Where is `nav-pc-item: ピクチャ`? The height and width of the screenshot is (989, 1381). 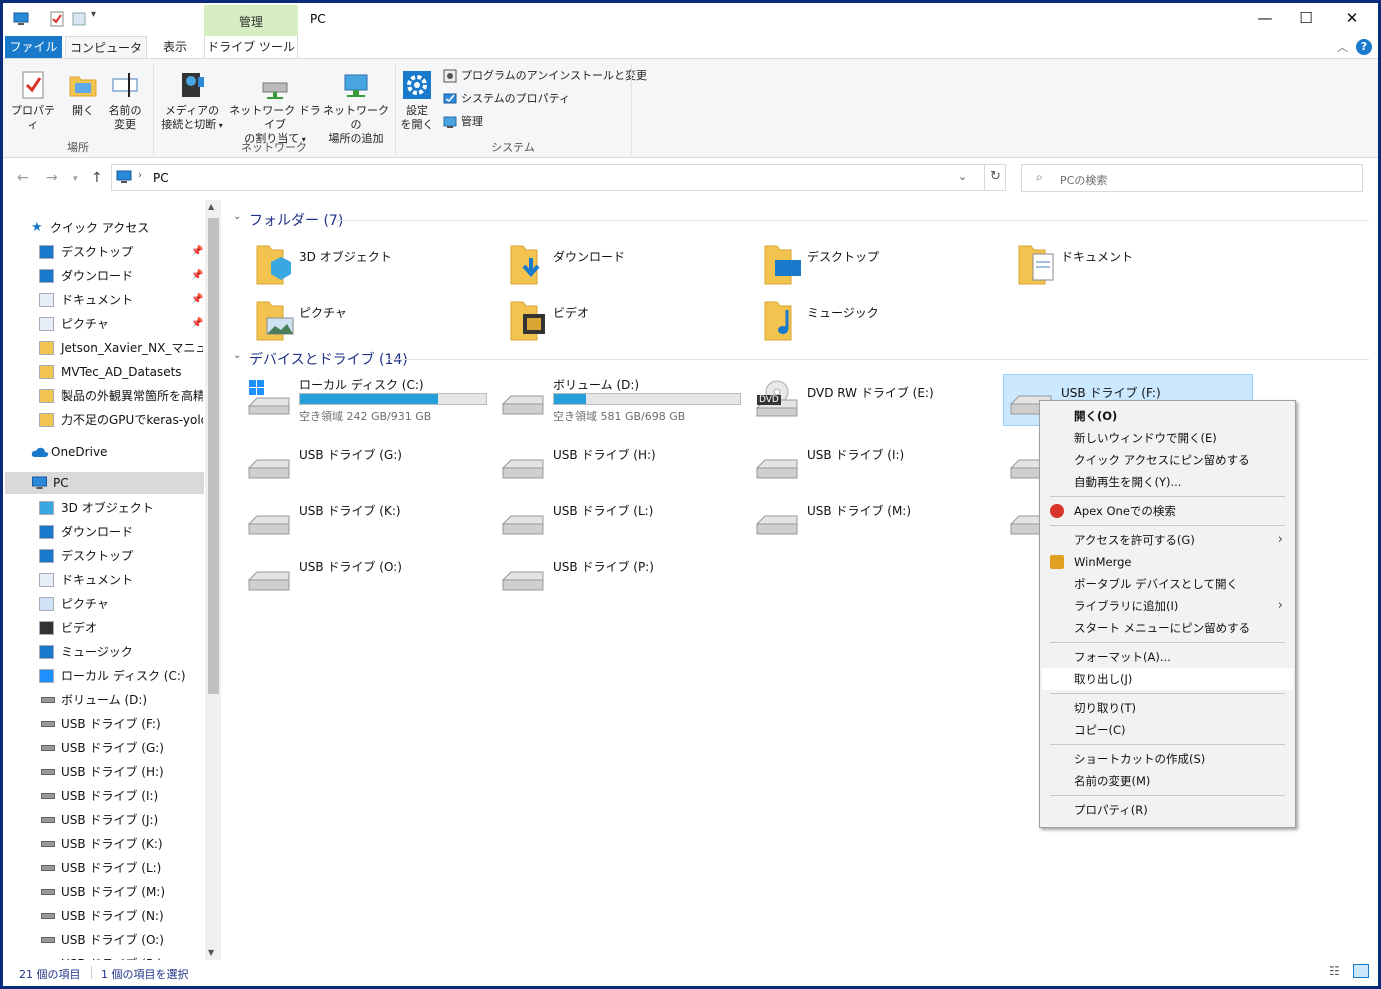 nav-pc-item: ピクチャ is located at coordinates (103, 604).